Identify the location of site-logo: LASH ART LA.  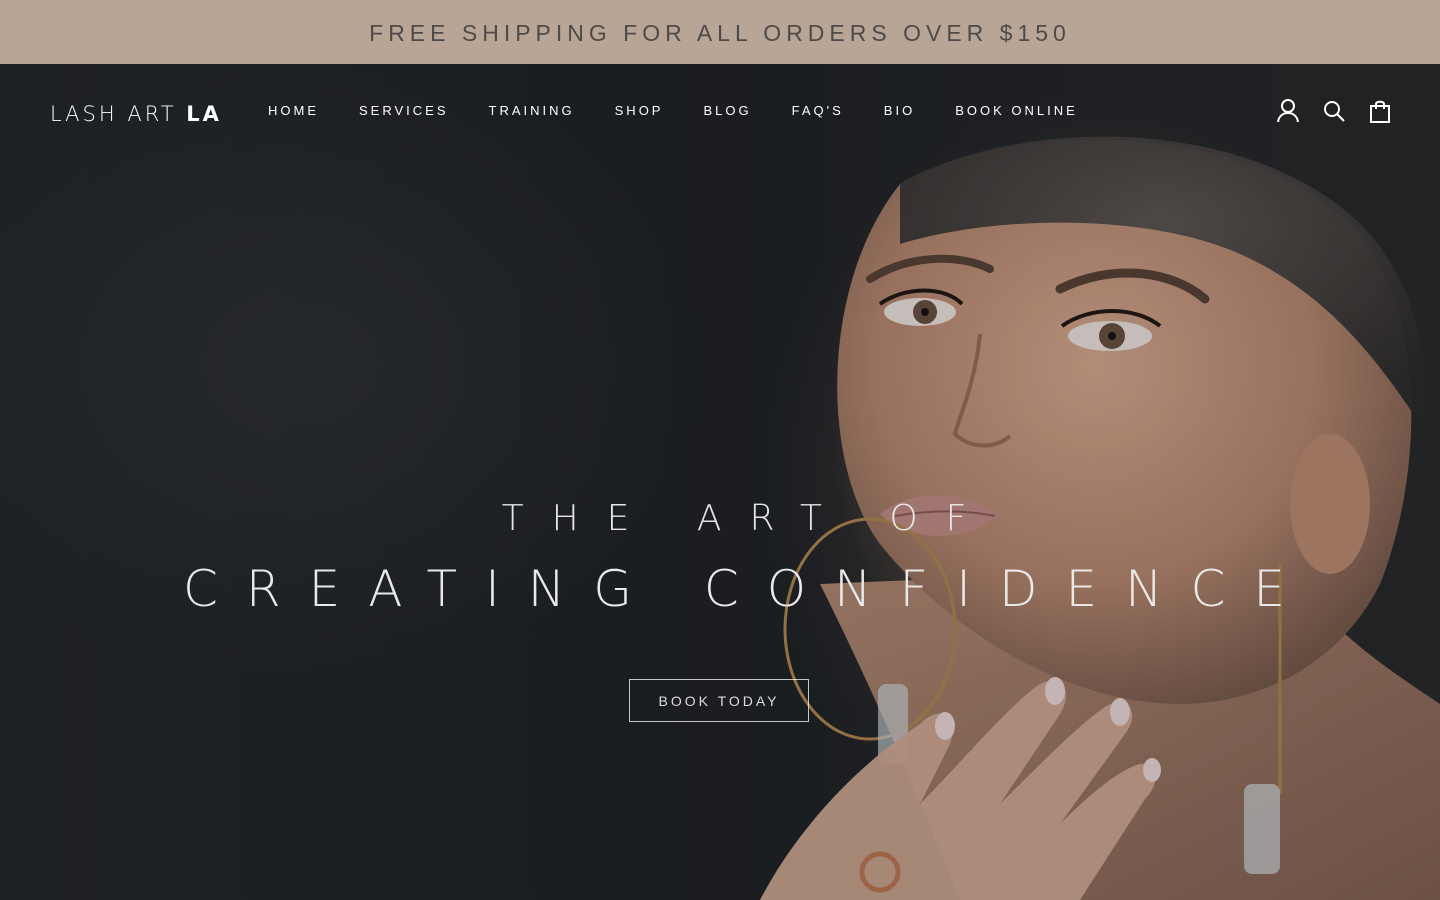
(136, 114).